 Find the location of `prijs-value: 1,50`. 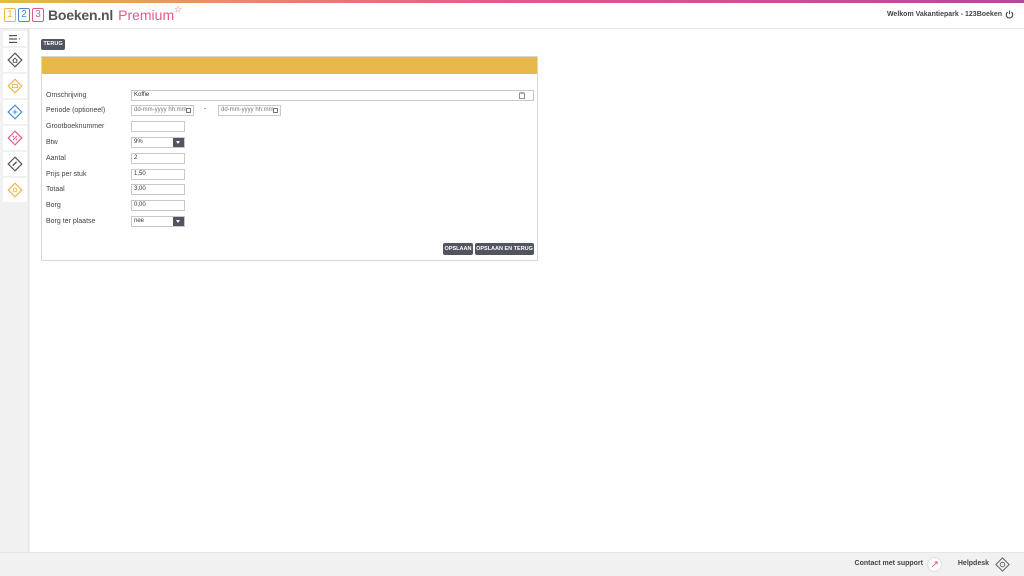

prijs-value: 1,50 is located at coordinates (140, 174).